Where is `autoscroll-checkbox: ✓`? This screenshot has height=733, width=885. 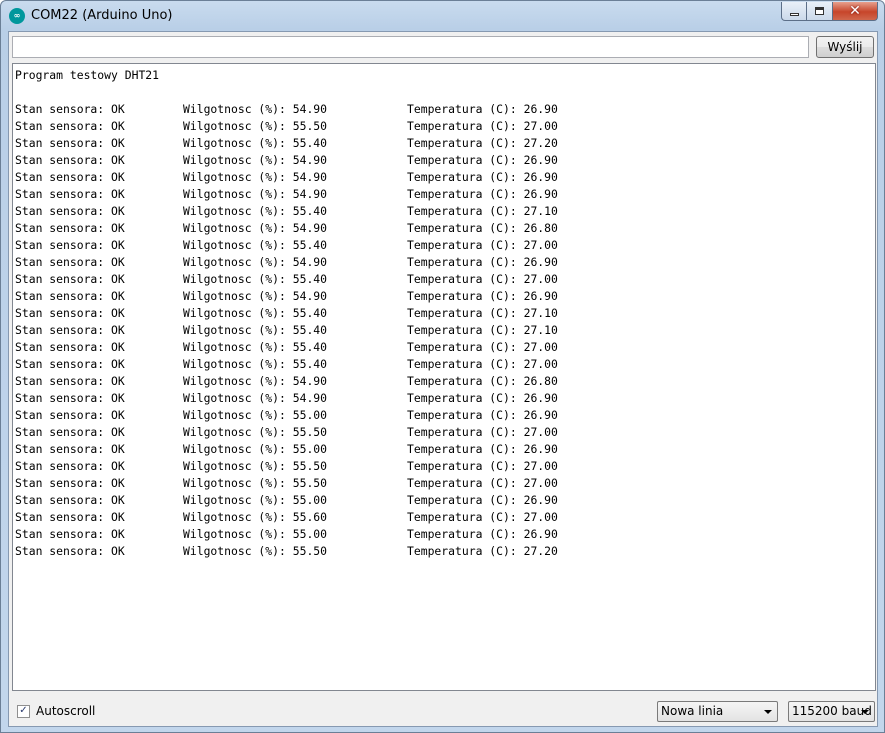
autoscroll-checkbox: ✓ is located at coordinates (23, 711).